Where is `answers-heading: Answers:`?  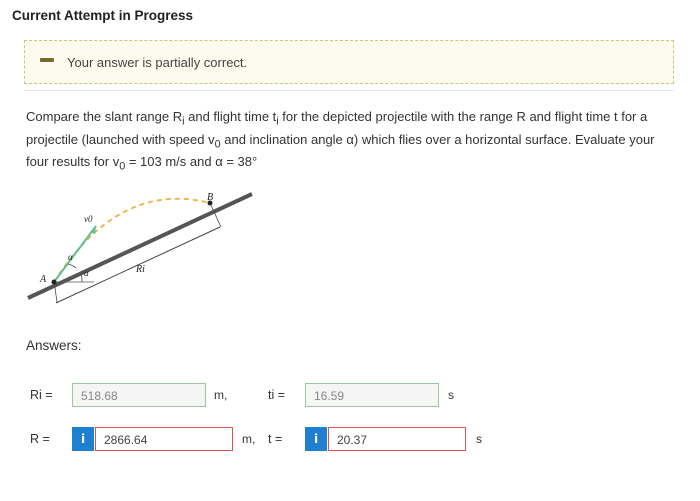 answers-heading: Answers: is located at coordinates (54, 345).